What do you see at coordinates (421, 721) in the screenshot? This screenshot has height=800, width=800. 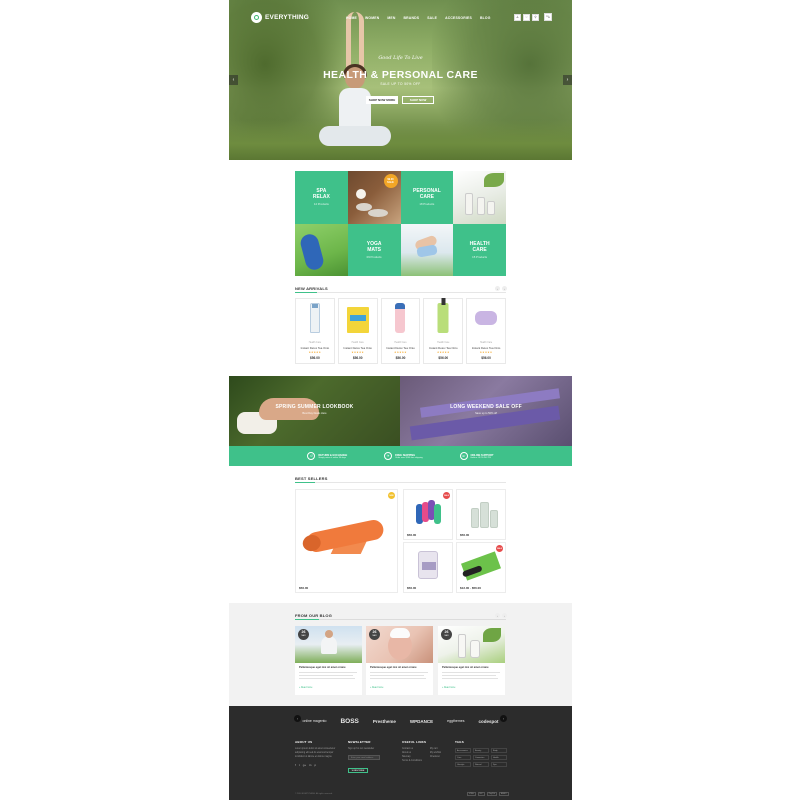 I see `brand-logo: WPDANCE` at bounding box center [421, 721].